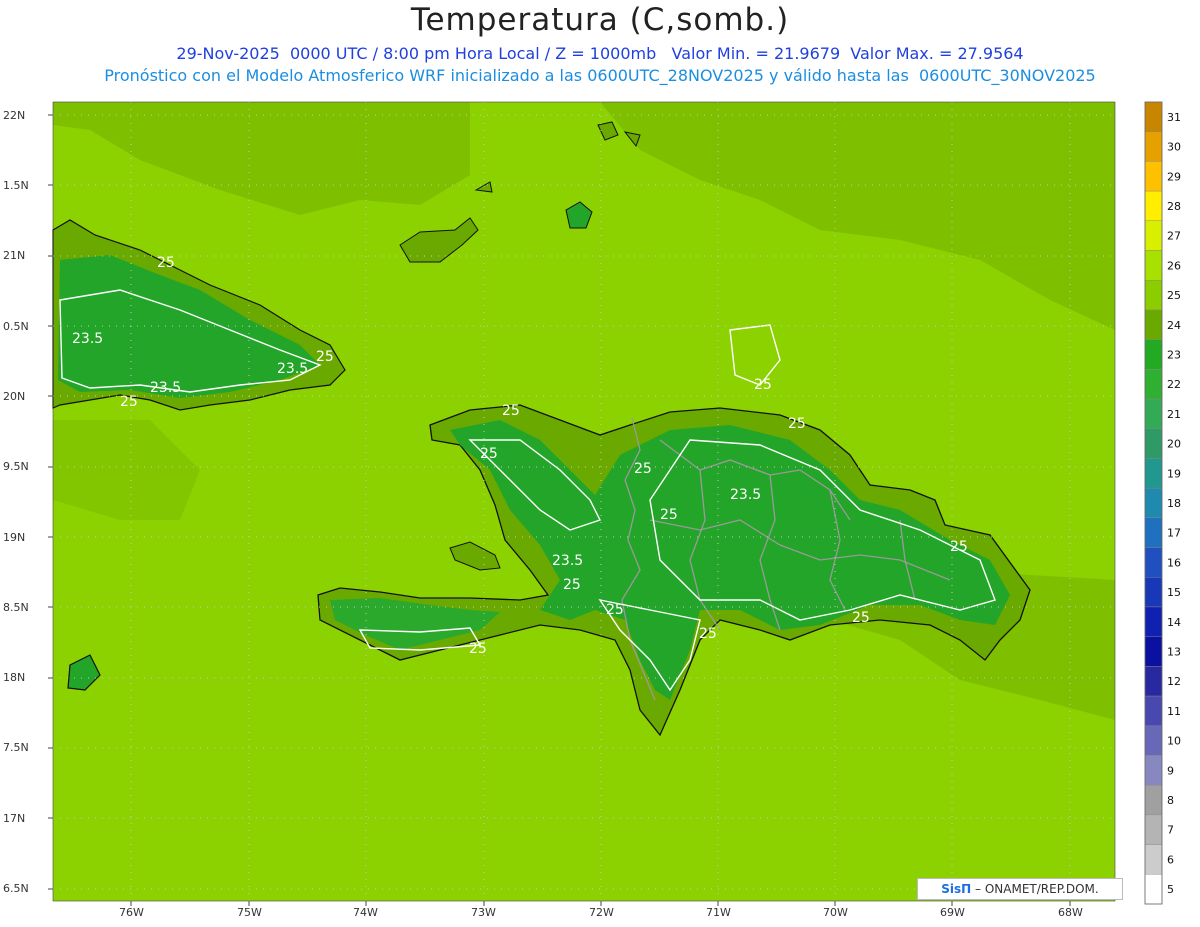  Describe the element at coordinates (365, 912) in the screenshot. I see `lon-tick: 74W` at that location.